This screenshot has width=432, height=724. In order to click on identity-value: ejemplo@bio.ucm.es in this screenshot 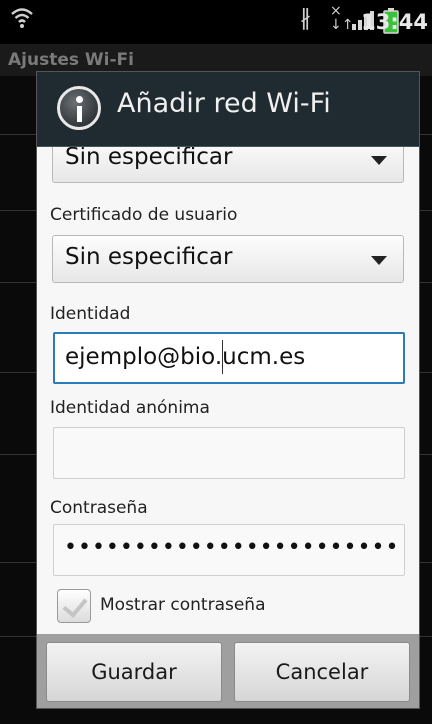, I will do `click(185, 357)`.